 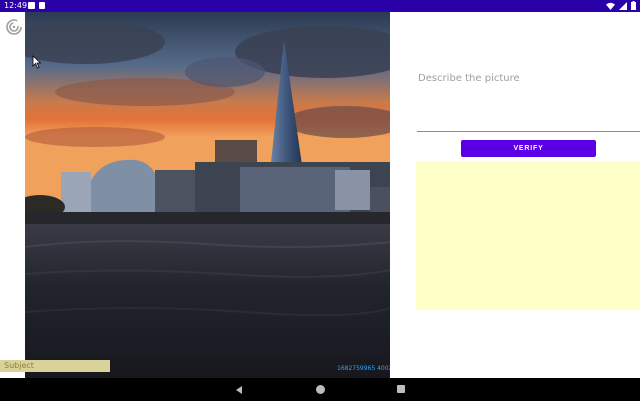 I want to click on verify-button: VERIFY, so click(x=528, y=148).